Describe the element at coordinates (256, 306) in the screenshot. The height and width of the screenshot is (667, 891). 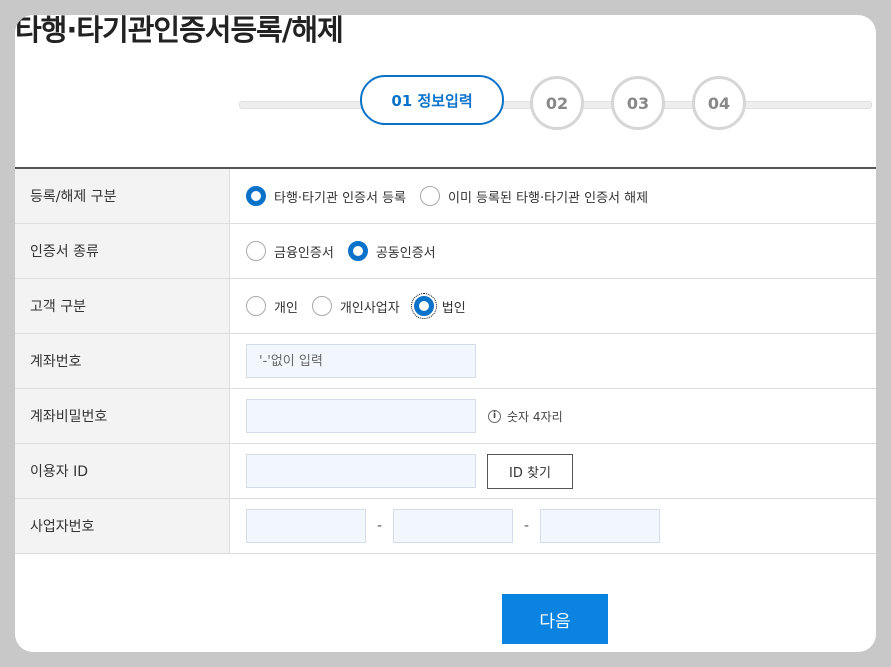
I see `radio-individual-circle` at that location.